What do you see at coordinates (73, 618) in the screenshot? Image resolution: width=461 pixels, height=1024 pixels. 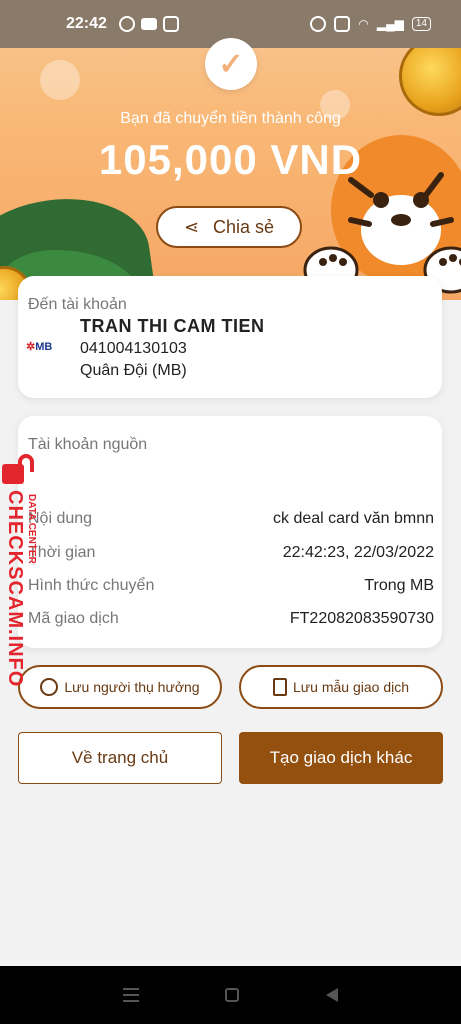 I see `detail-key: Mã giao dịch` at bounding box center [73, 618].